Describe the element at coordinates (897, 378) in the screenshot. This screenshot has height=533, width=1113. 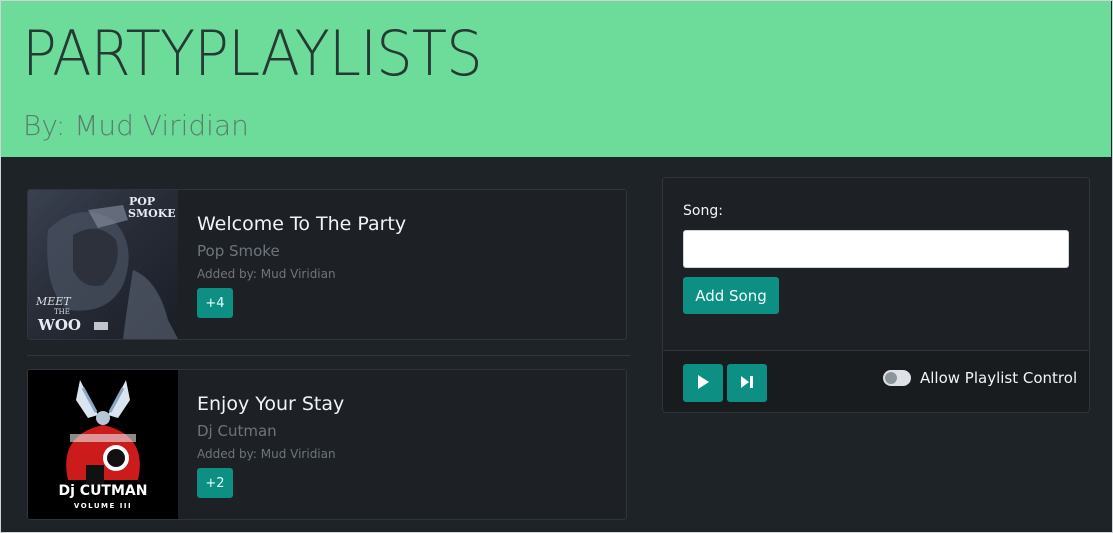
I see `allow-control-toggle` at that location.